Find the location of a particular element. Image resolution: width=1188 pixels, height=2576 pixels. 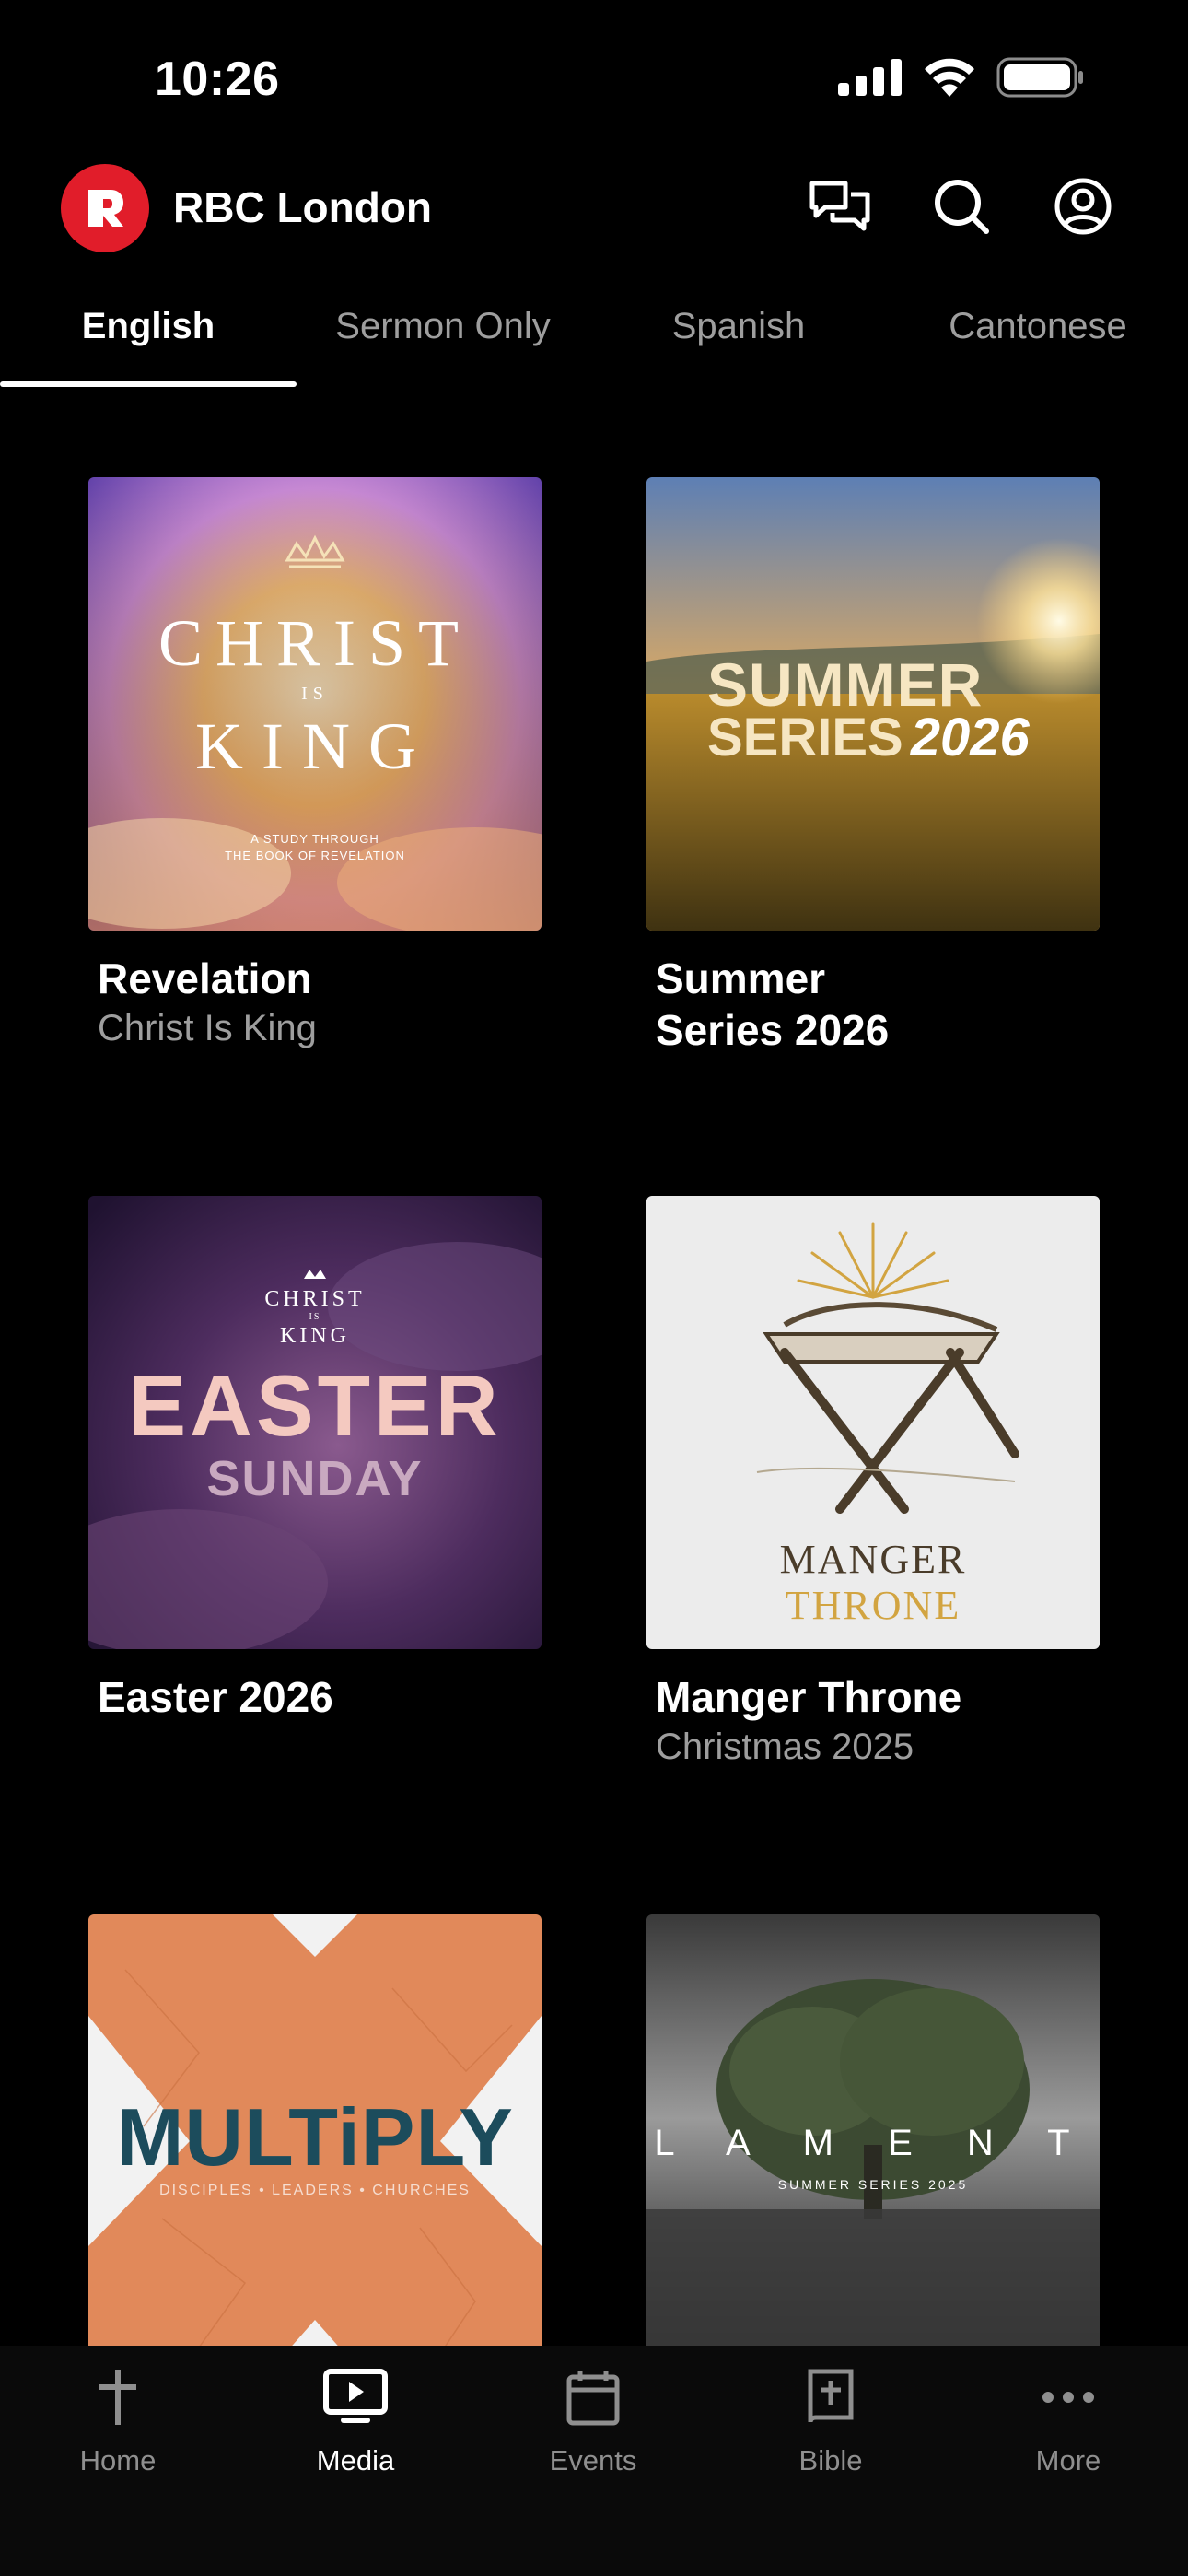

rbc-logo-icon is located at coordinates (105, 208).